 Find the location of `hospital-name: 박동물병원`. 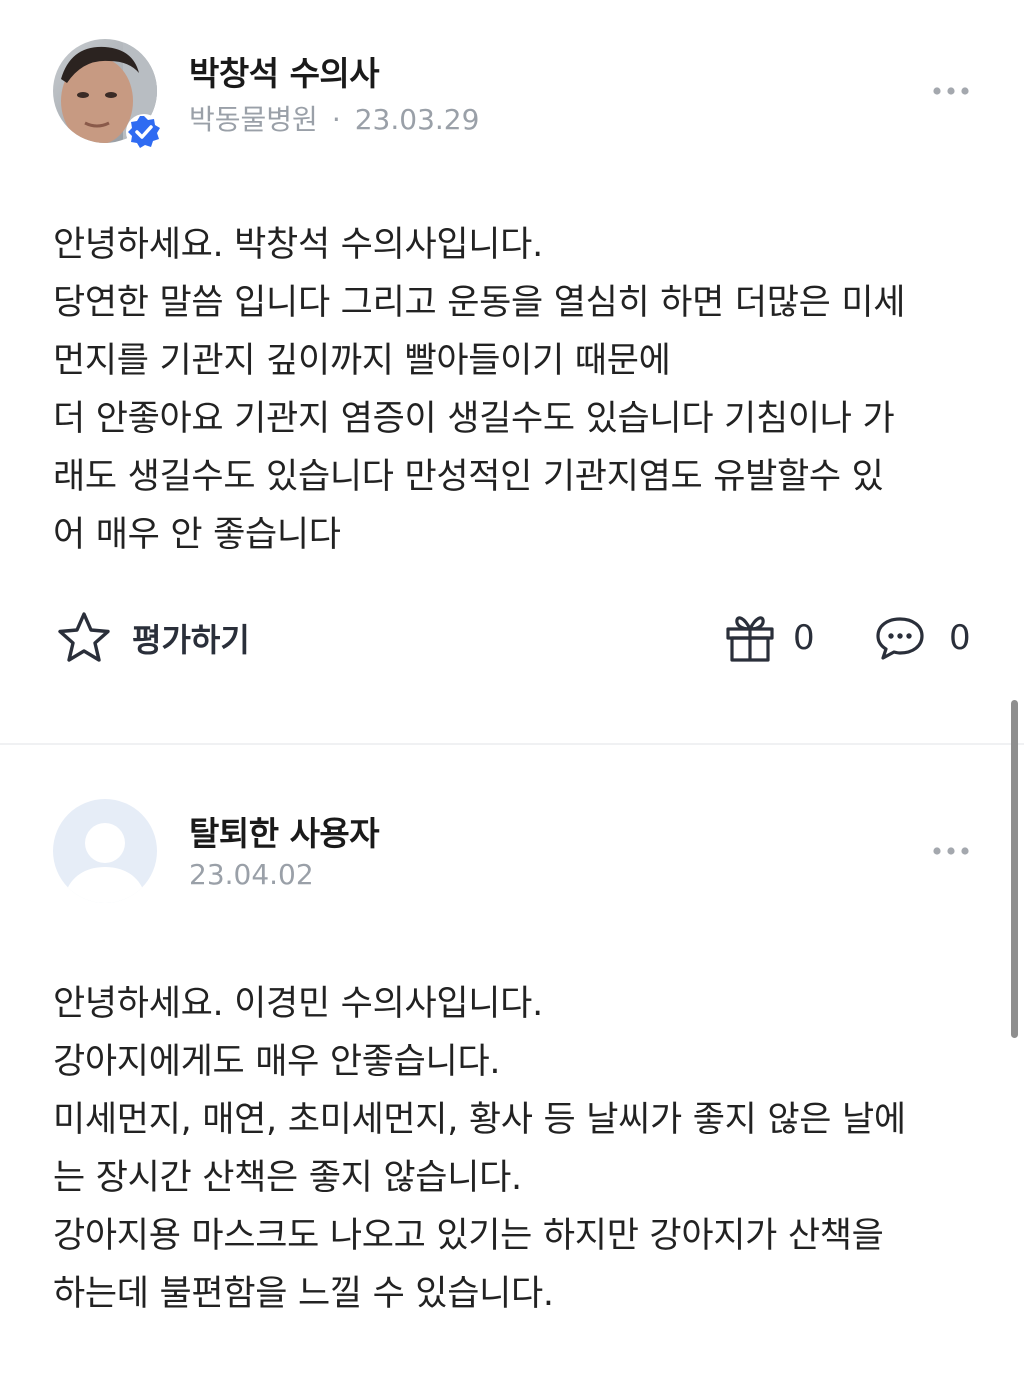

hospital-name: 박동물병원 is located at coordinates (253, 119).